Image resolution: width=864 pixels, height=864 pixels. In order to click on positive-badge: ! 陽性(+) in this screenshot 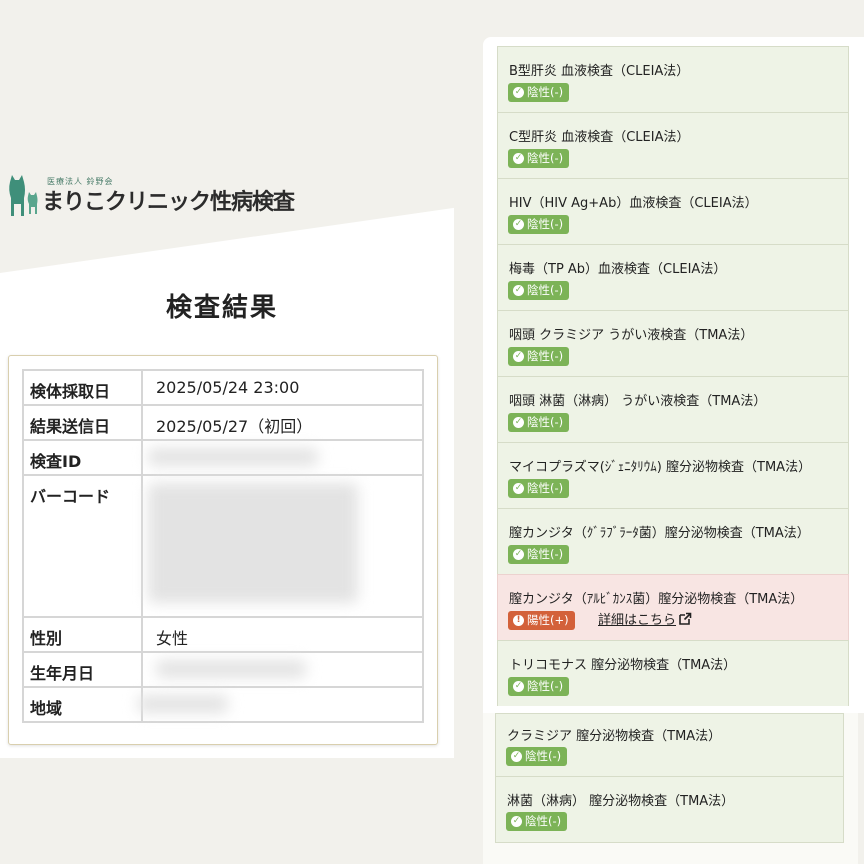, I will do `click(541, 620)`.